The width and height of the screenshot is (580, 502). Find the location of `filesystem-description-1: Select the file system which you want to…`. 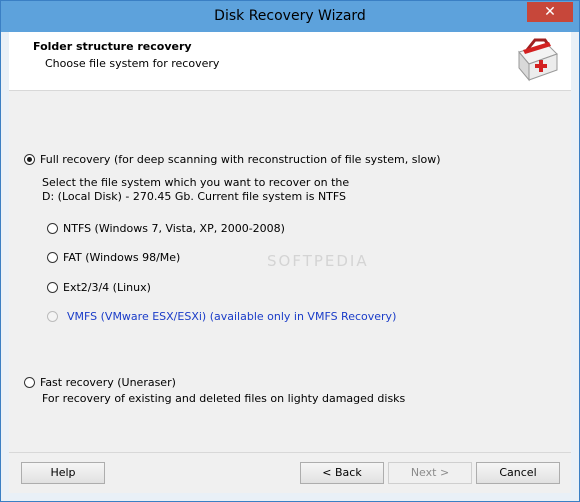

filesystem-description-1: Select the file system which you want to… is located at coordinates (196, 182).